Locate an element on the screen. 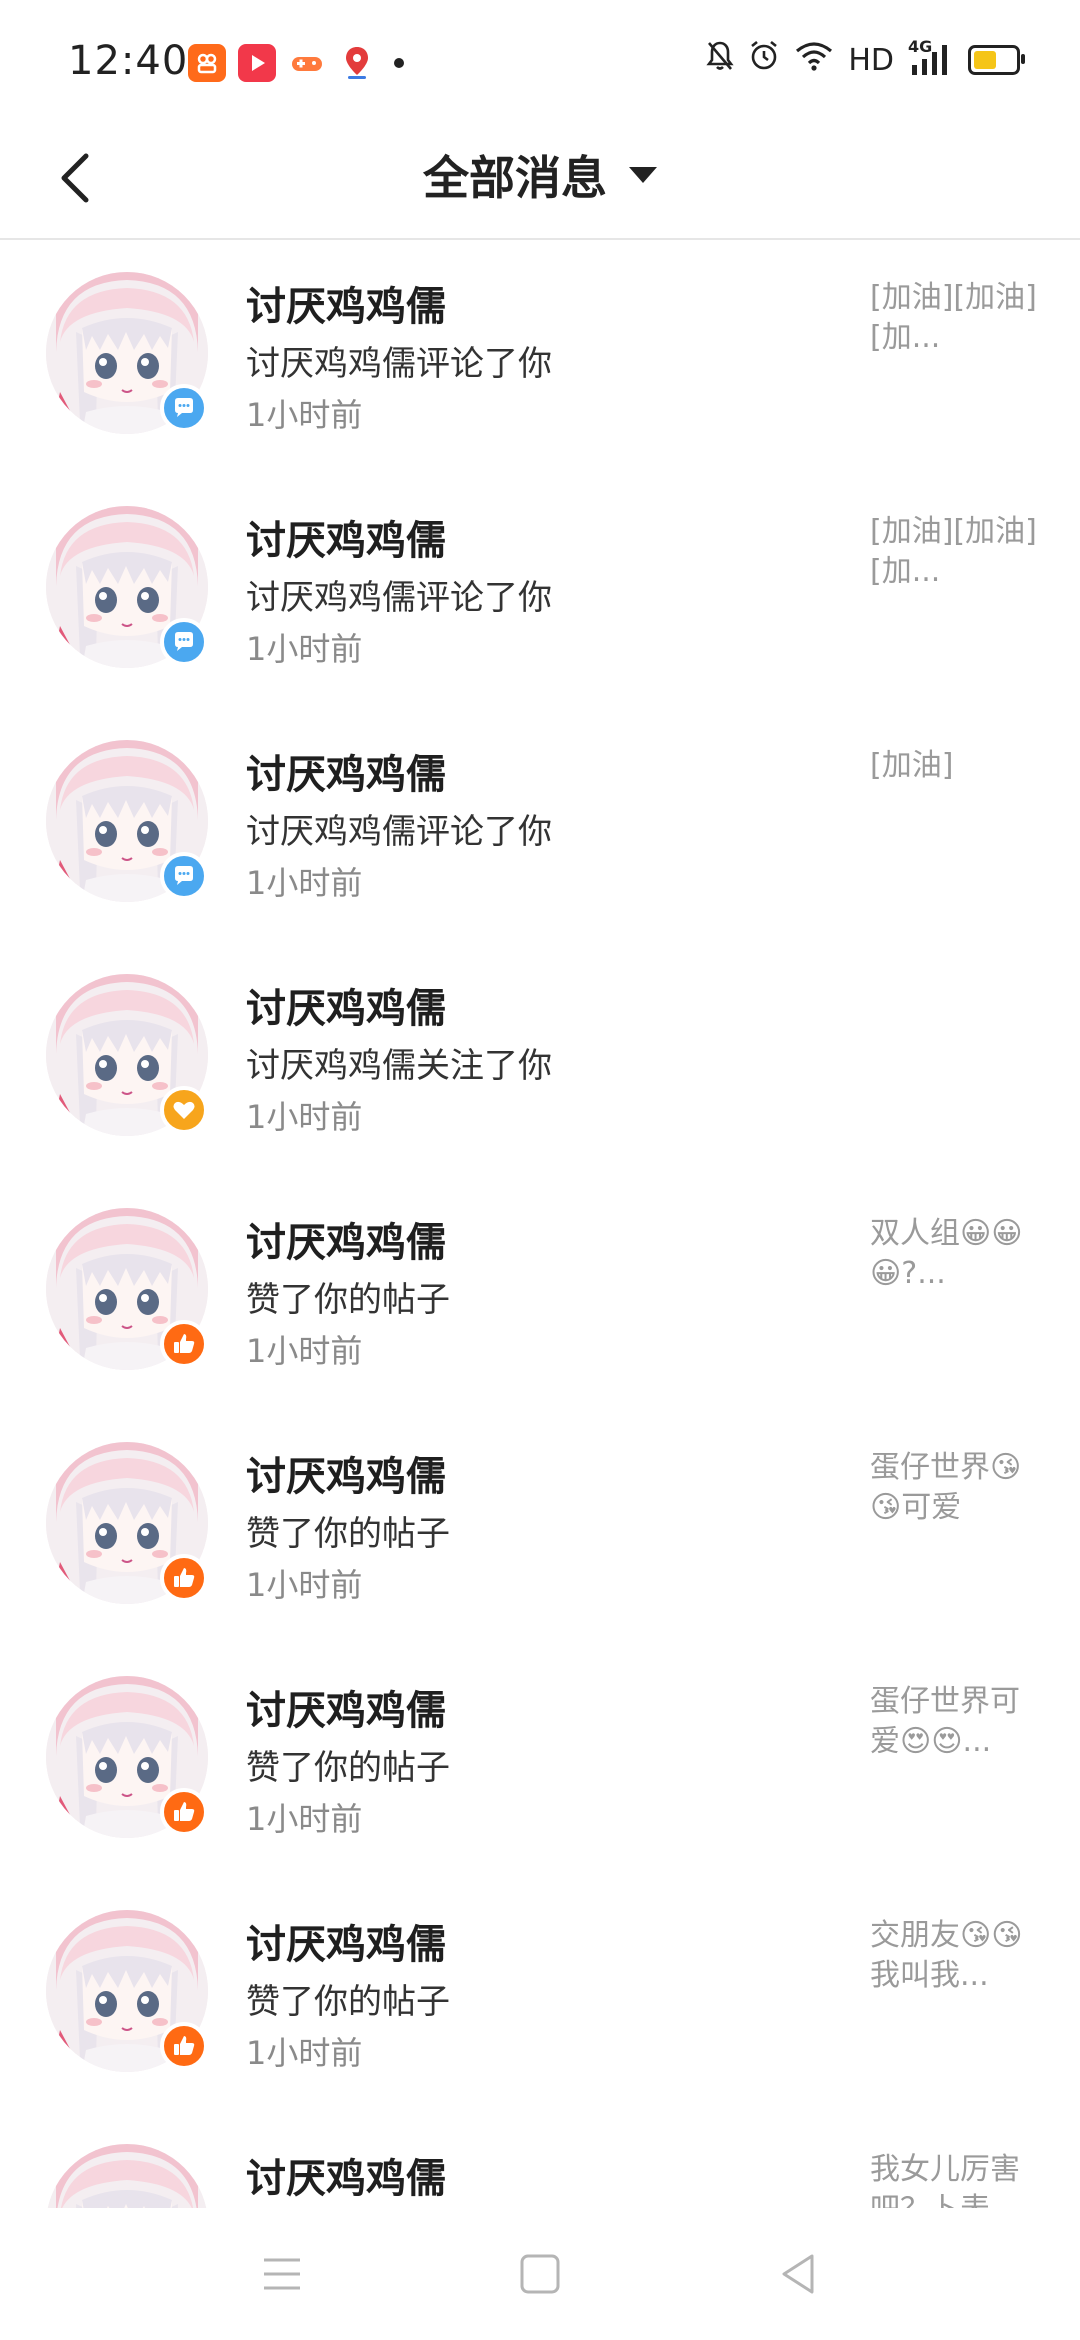 The width and height of the screenshot is (1080, 2340). more-notifications-dot is located at coordinates (399, 63).